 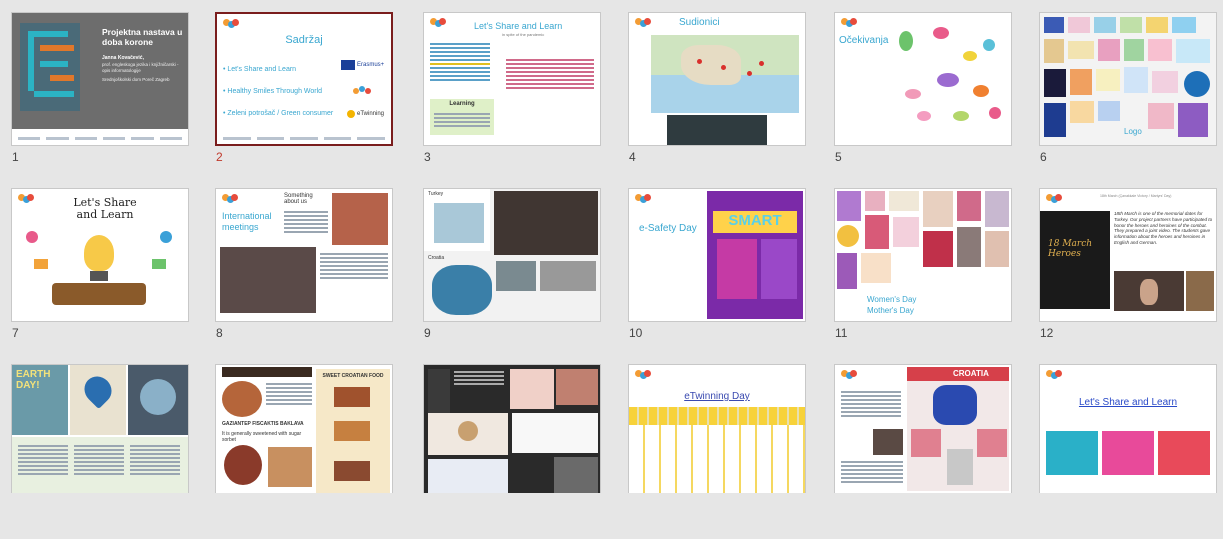 What do you see at coordinates (462, 290) in the screenshot?
I see `croatia-photos` at bounding box center [462, 290].